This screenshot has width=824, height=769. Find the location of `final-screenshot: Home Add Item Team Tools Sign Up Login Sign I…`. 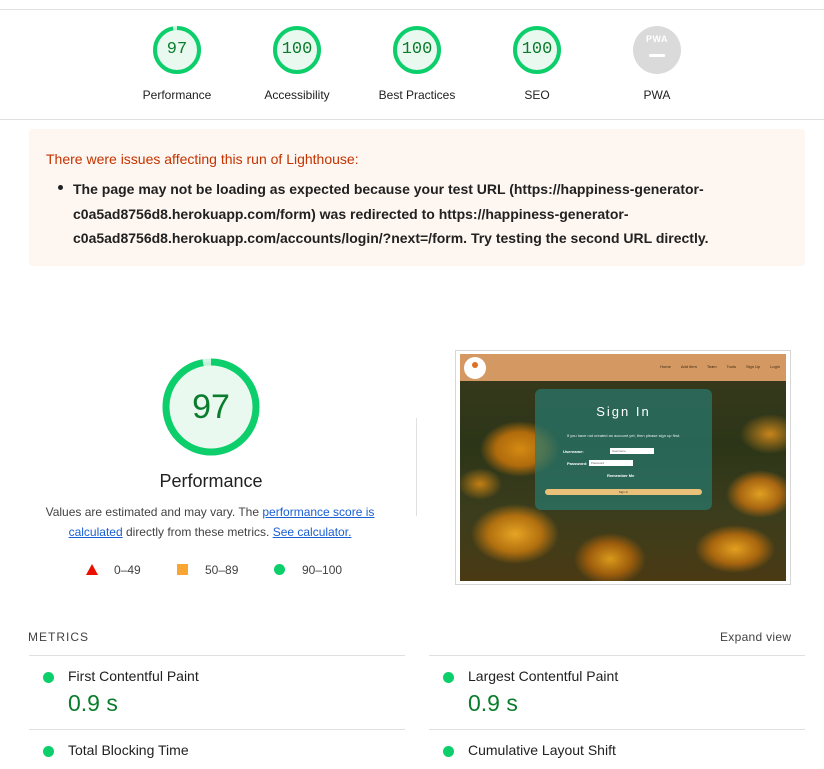

final-screenshot: Home Add Item Team Tools Sign Up Login Sign I… is located at coordinates (623, 467).